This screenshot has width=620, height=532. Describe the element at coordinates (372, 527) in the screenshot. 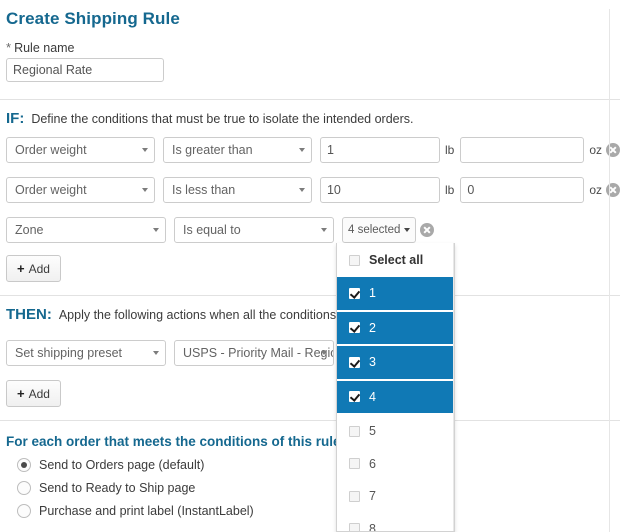

I see `zone-option-label-8: 8` at that location.